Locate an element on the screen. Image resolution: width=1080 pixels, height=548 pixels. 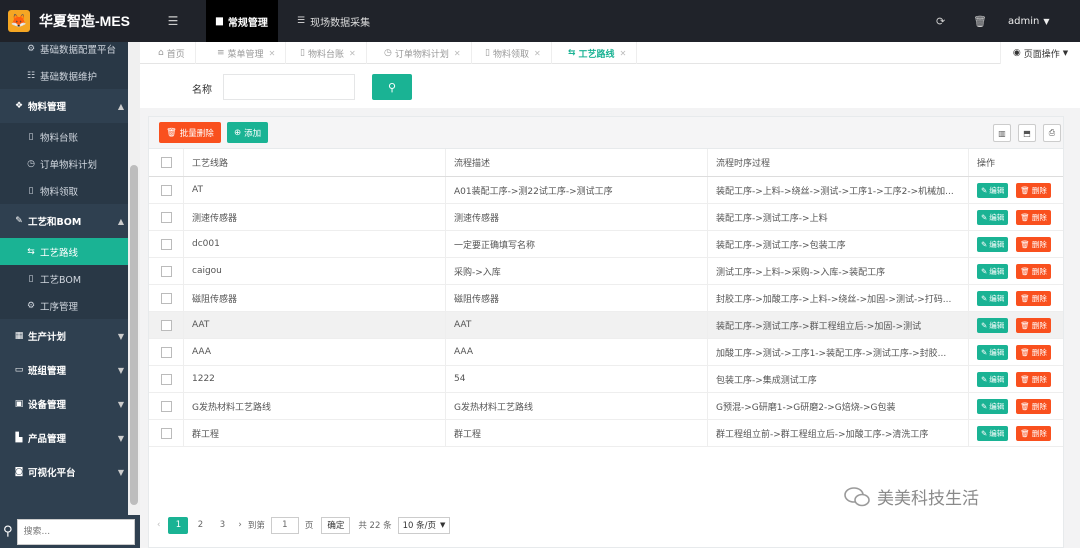
sidebar-item: ▙ 产品管理 ▼ is located at coordinates (64, 438).